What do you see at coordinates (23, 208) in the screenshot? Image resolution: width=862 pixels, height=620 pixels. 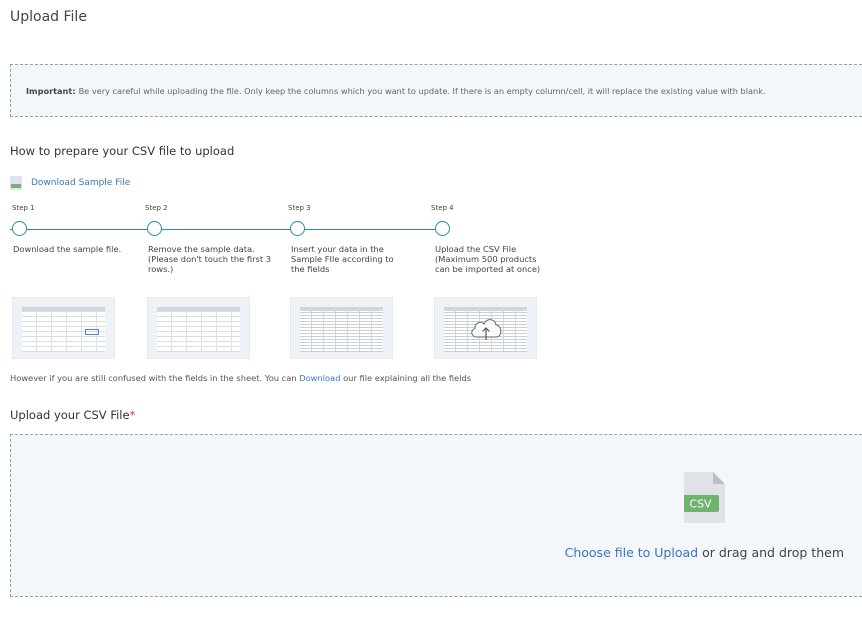 I see `step-1-label: Step 1` at bounding box center [23, 208].